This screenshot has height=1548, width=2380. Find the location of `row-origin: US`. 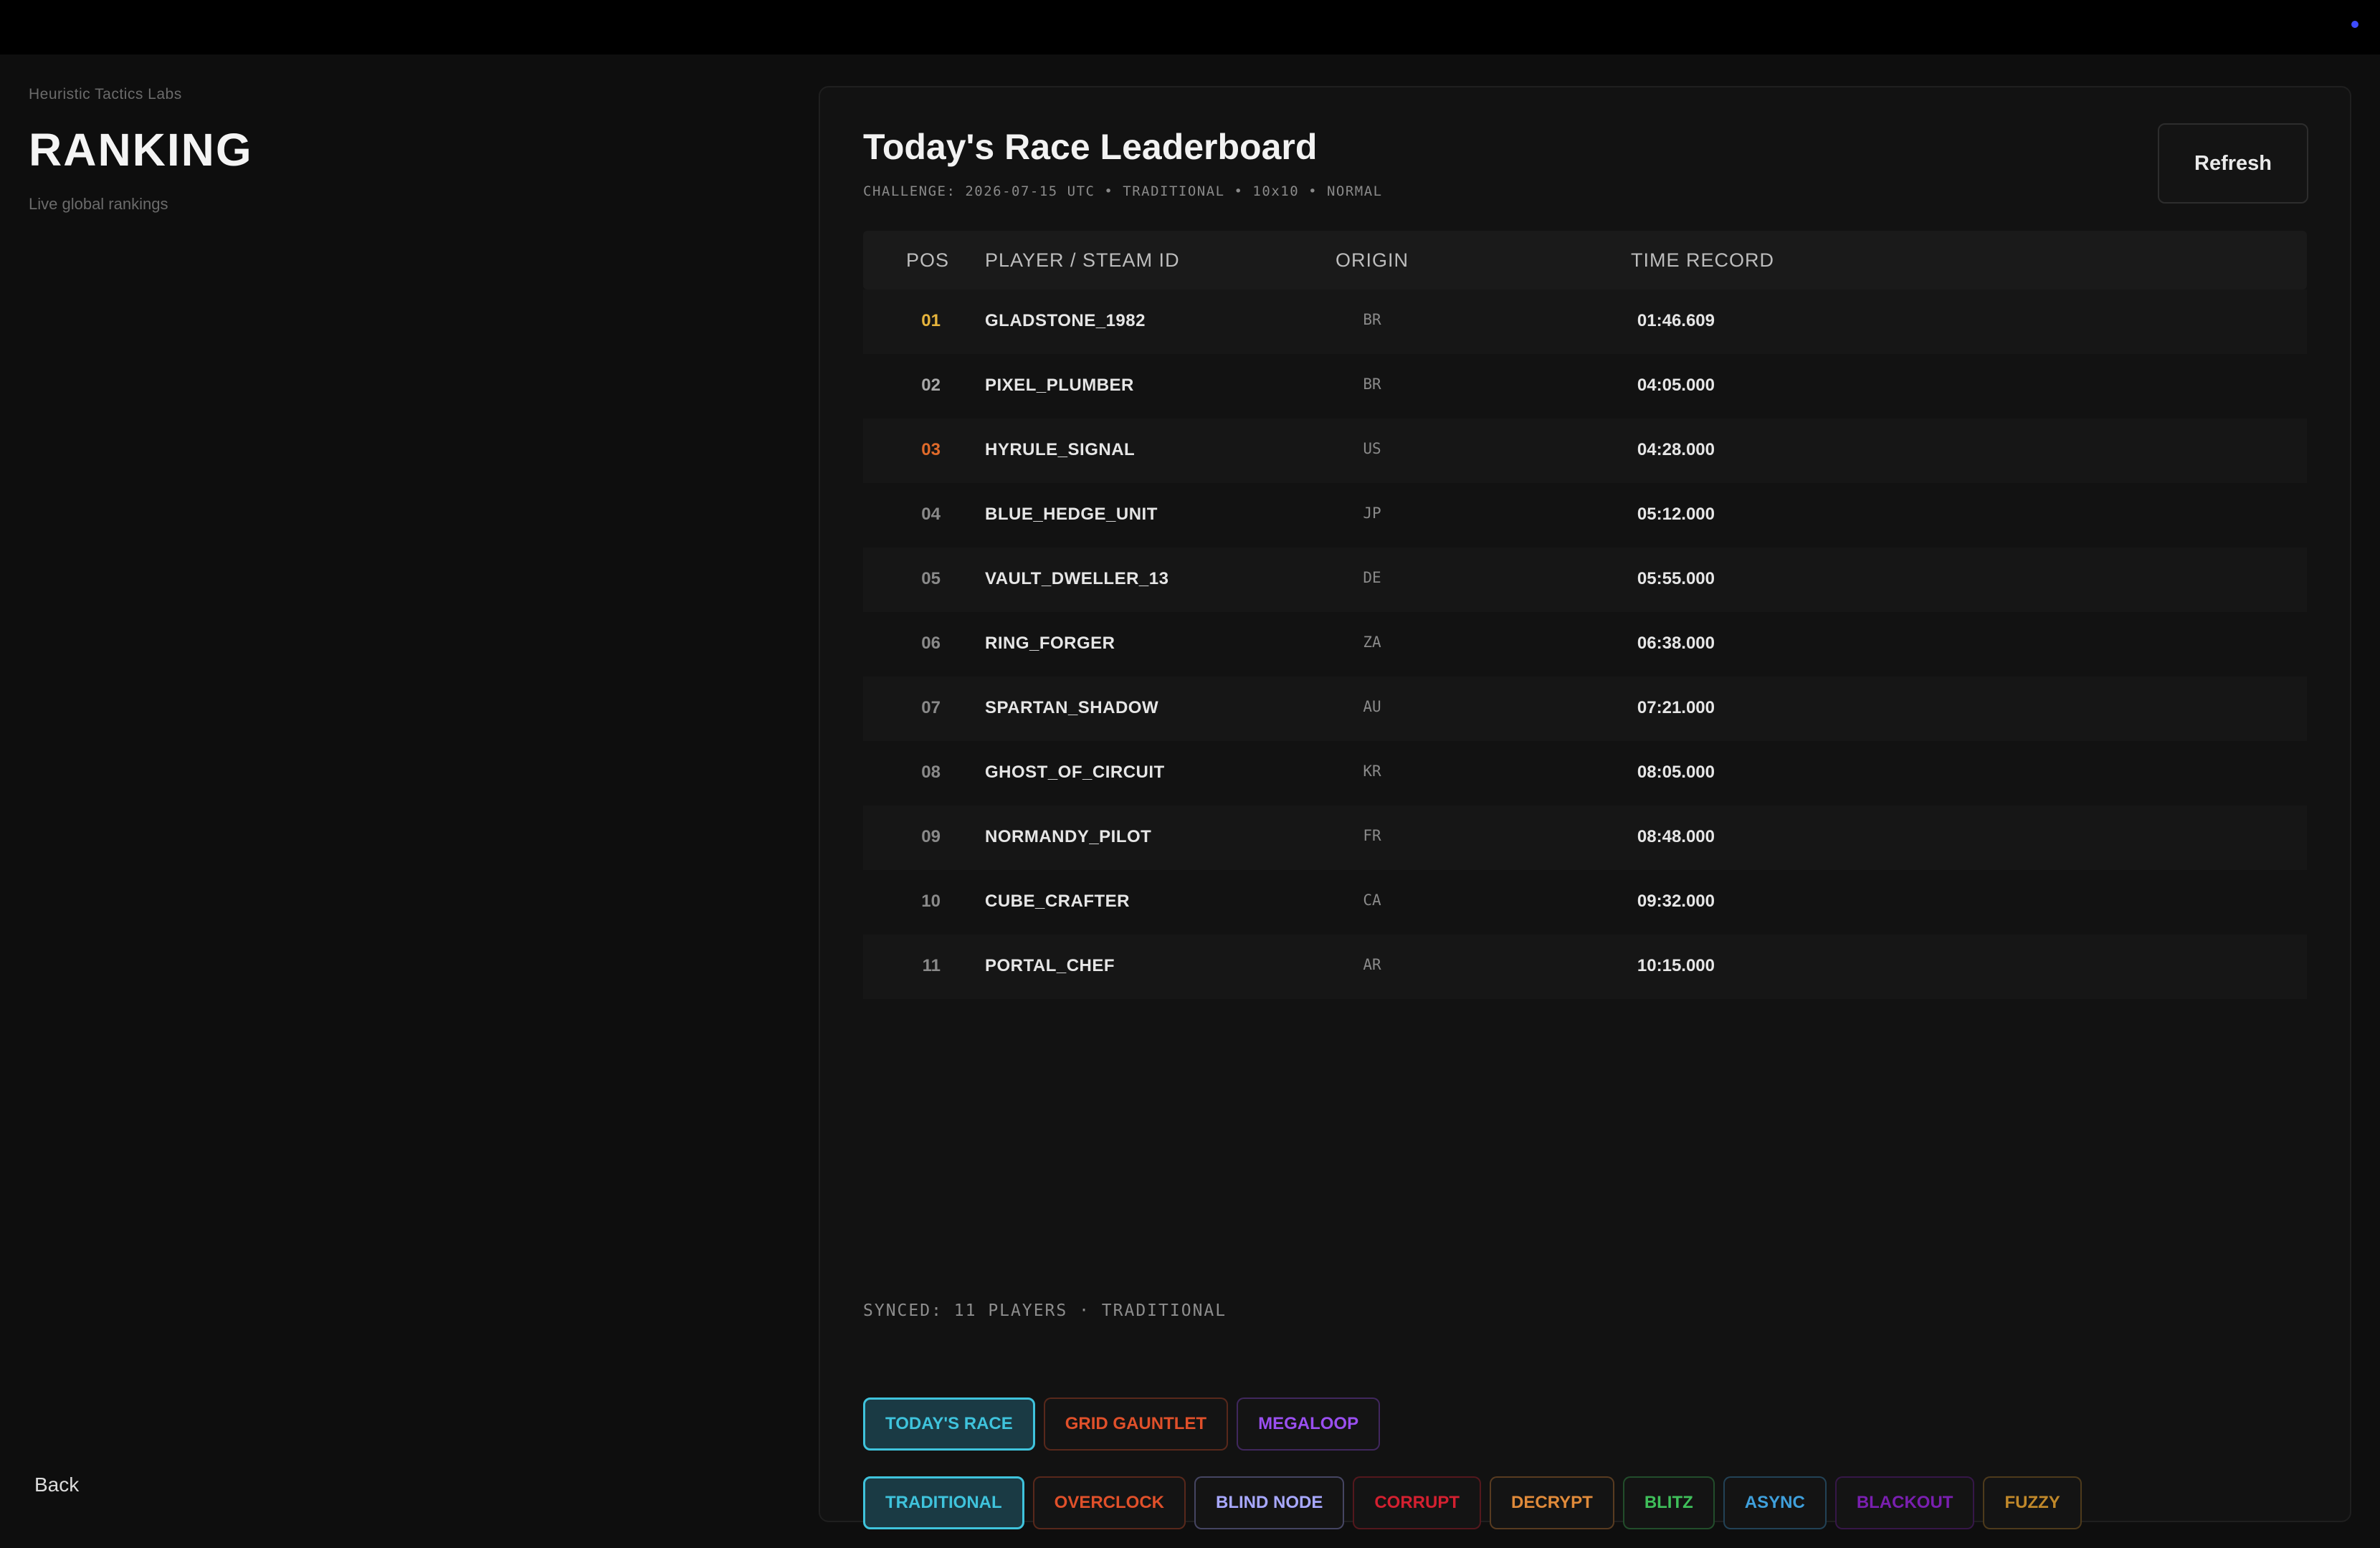

row-origin: US is located at coordinates (1372, 449).